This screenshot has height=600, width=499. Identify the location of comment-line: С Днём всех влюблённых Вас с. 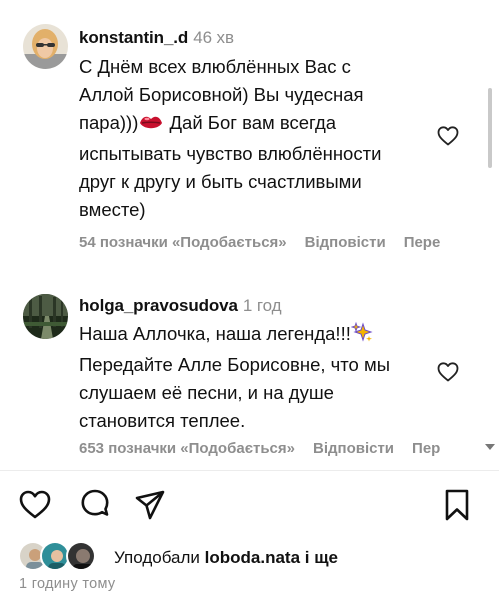
(215, 66).